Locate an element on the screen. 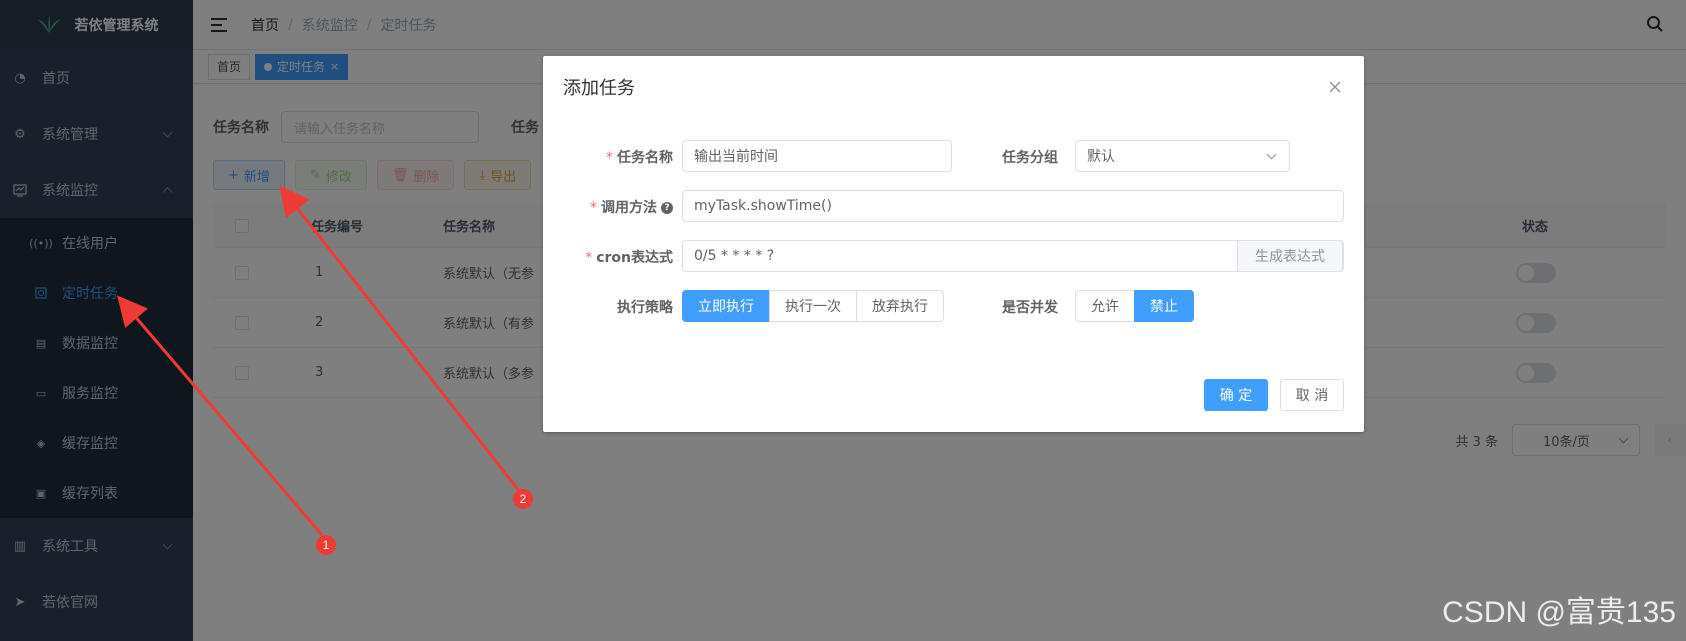  misfire-label: 执行策略 is located at coordinates (645, 308).